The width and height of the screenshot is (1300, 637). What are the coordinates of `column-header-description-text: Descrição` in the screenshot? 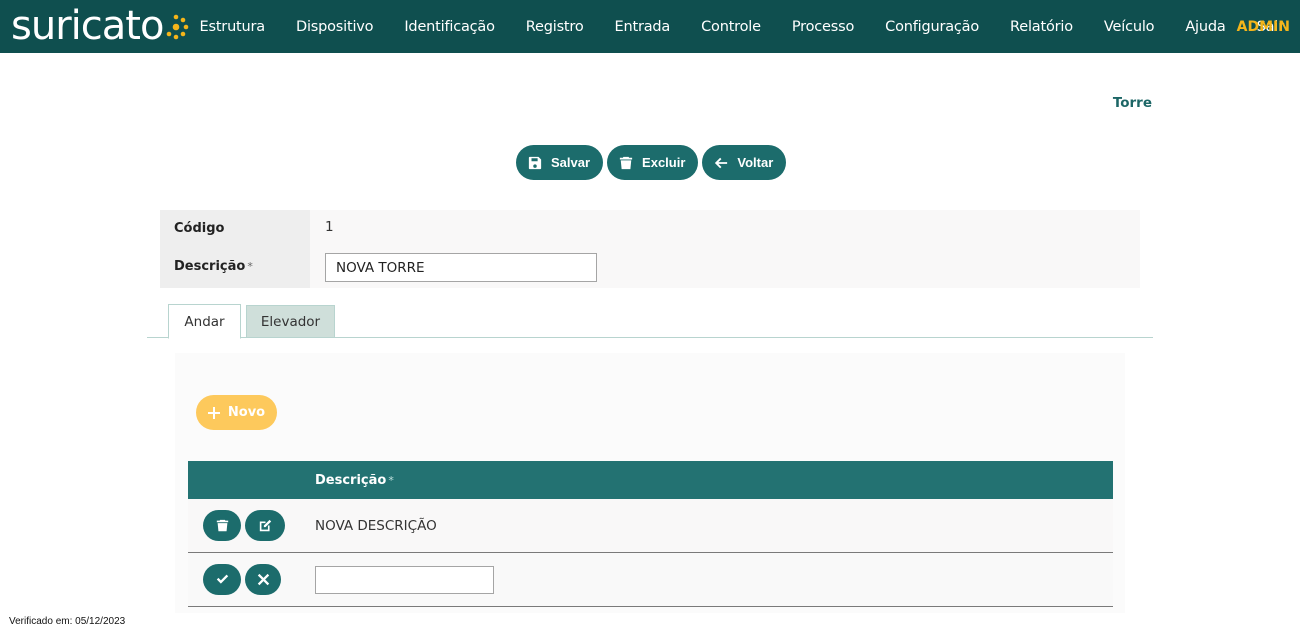 It's located at (351, 480).